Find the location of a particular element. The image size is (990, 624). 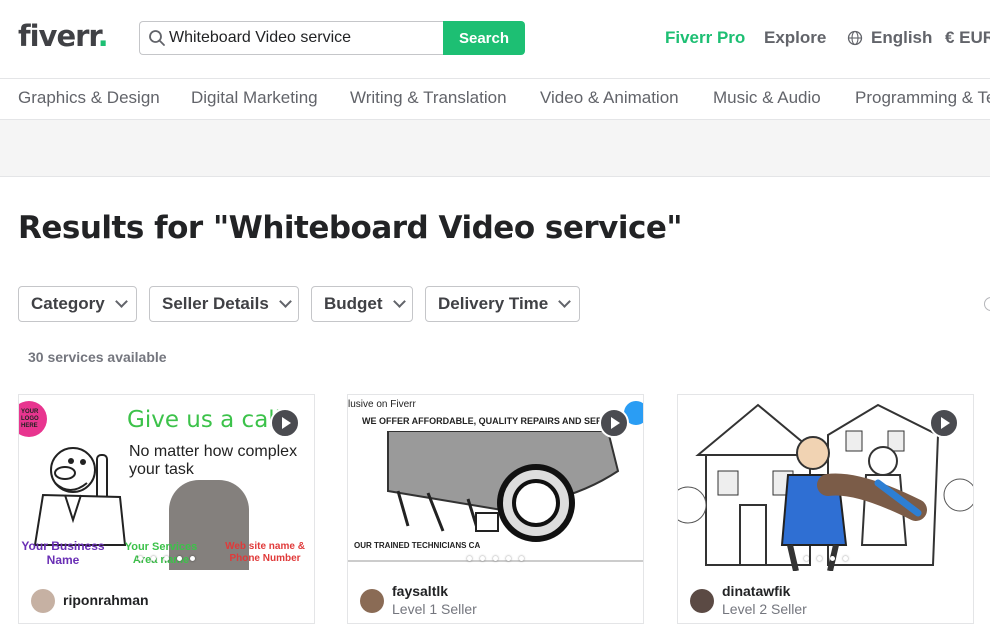

nav-language: English is located at coordinates (889, 38).